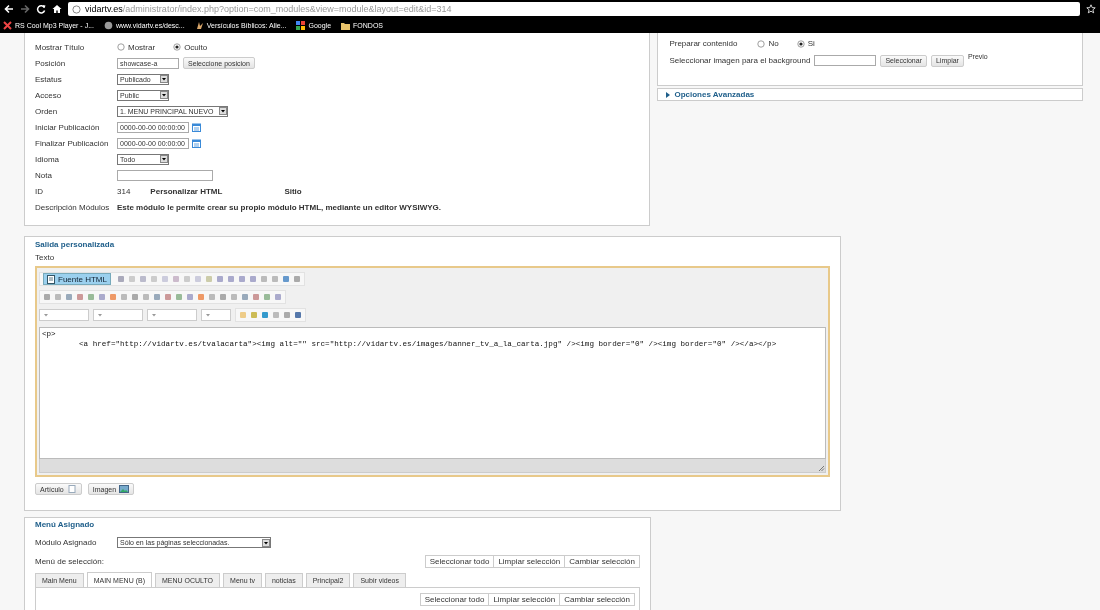  I want to click on home-icon, so click(57, 9).